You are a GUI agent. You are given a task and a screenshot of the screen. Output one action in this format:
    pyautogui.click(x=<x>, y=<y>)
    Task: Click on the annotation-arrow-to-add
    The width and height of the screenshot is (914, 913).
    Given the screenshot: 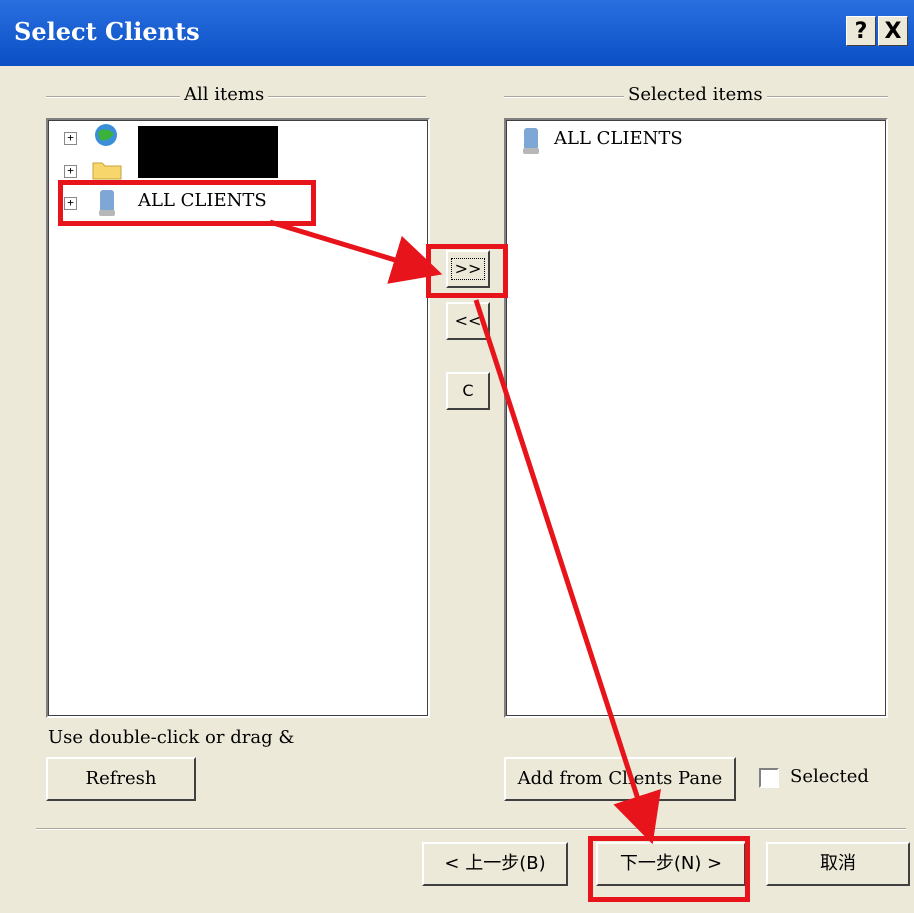 What is the action you would take?
    pyautogui.click(x=356, y=251)
    